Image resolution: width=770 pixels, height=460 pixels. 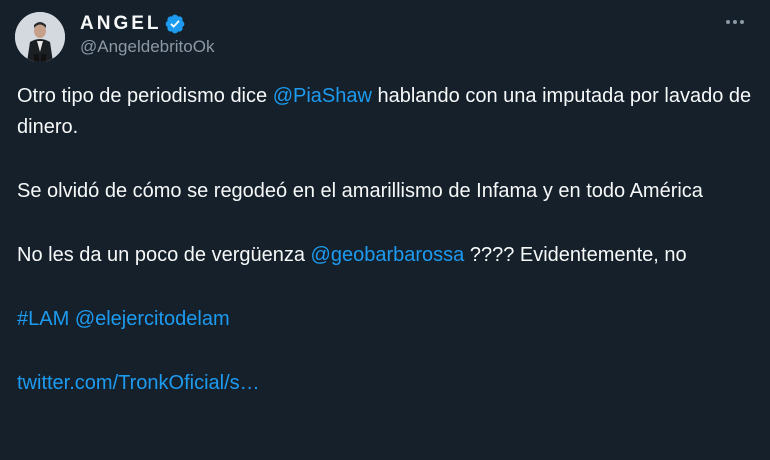 I want to click on text-segment: Otro tipo de periodismo dice, so click(x=145, y=96).